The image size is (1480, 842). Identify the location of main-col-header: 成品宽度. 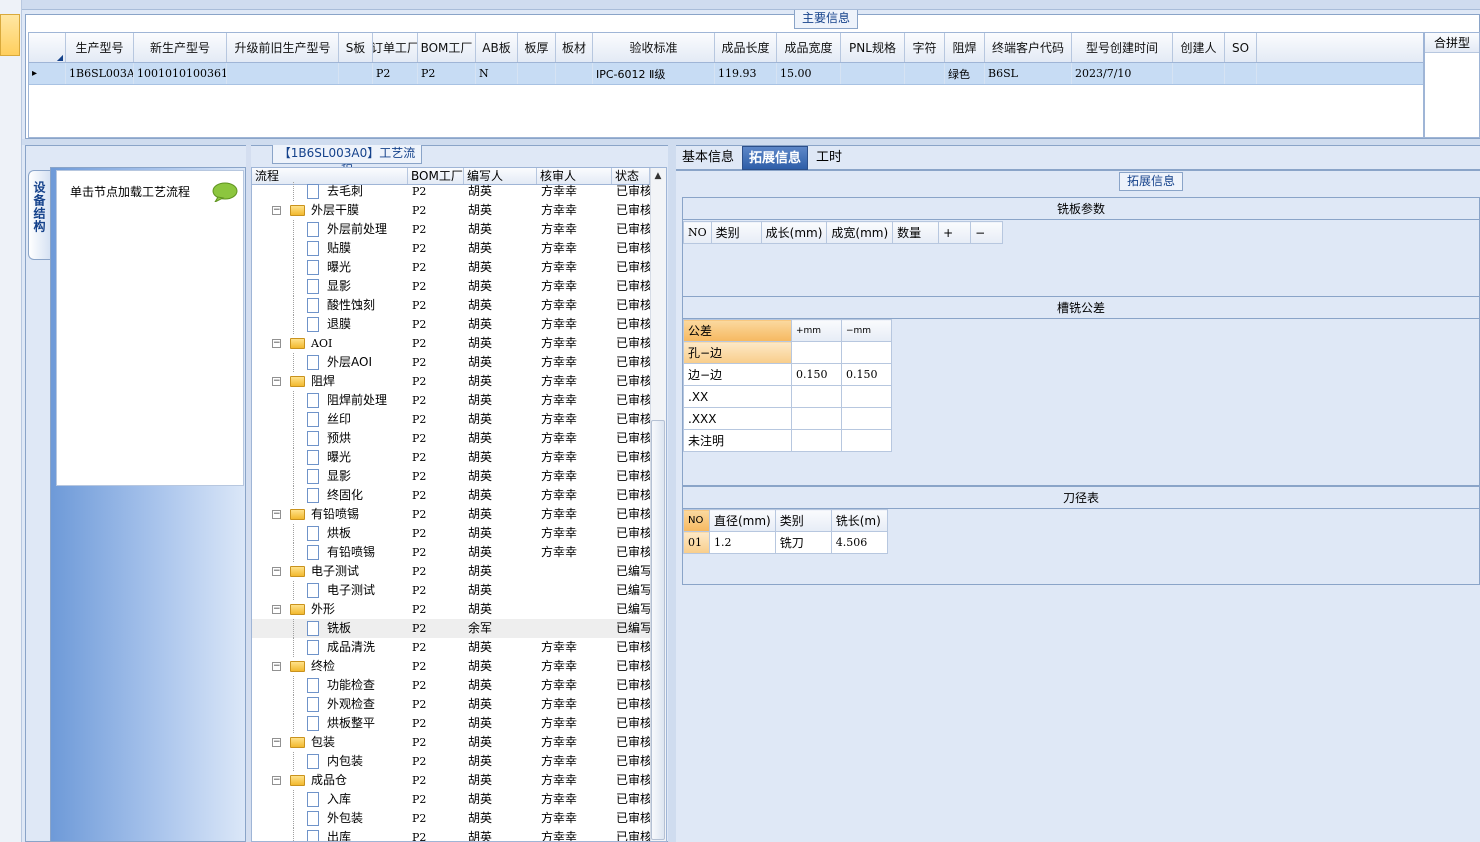
(809, 47).